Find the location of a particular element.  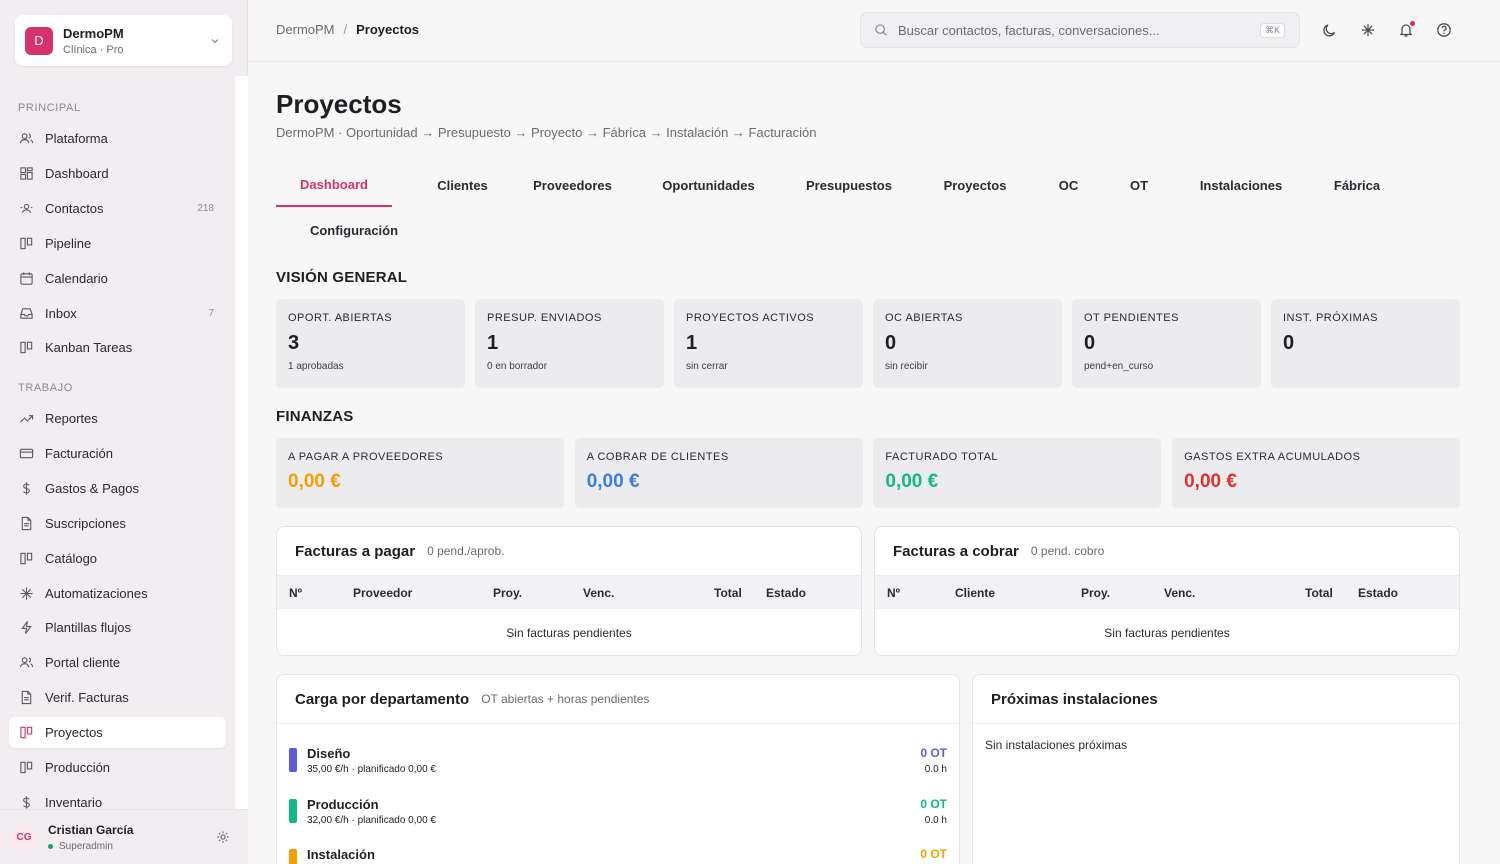

col-header: Venc. is located at coordinates (1180, 593).